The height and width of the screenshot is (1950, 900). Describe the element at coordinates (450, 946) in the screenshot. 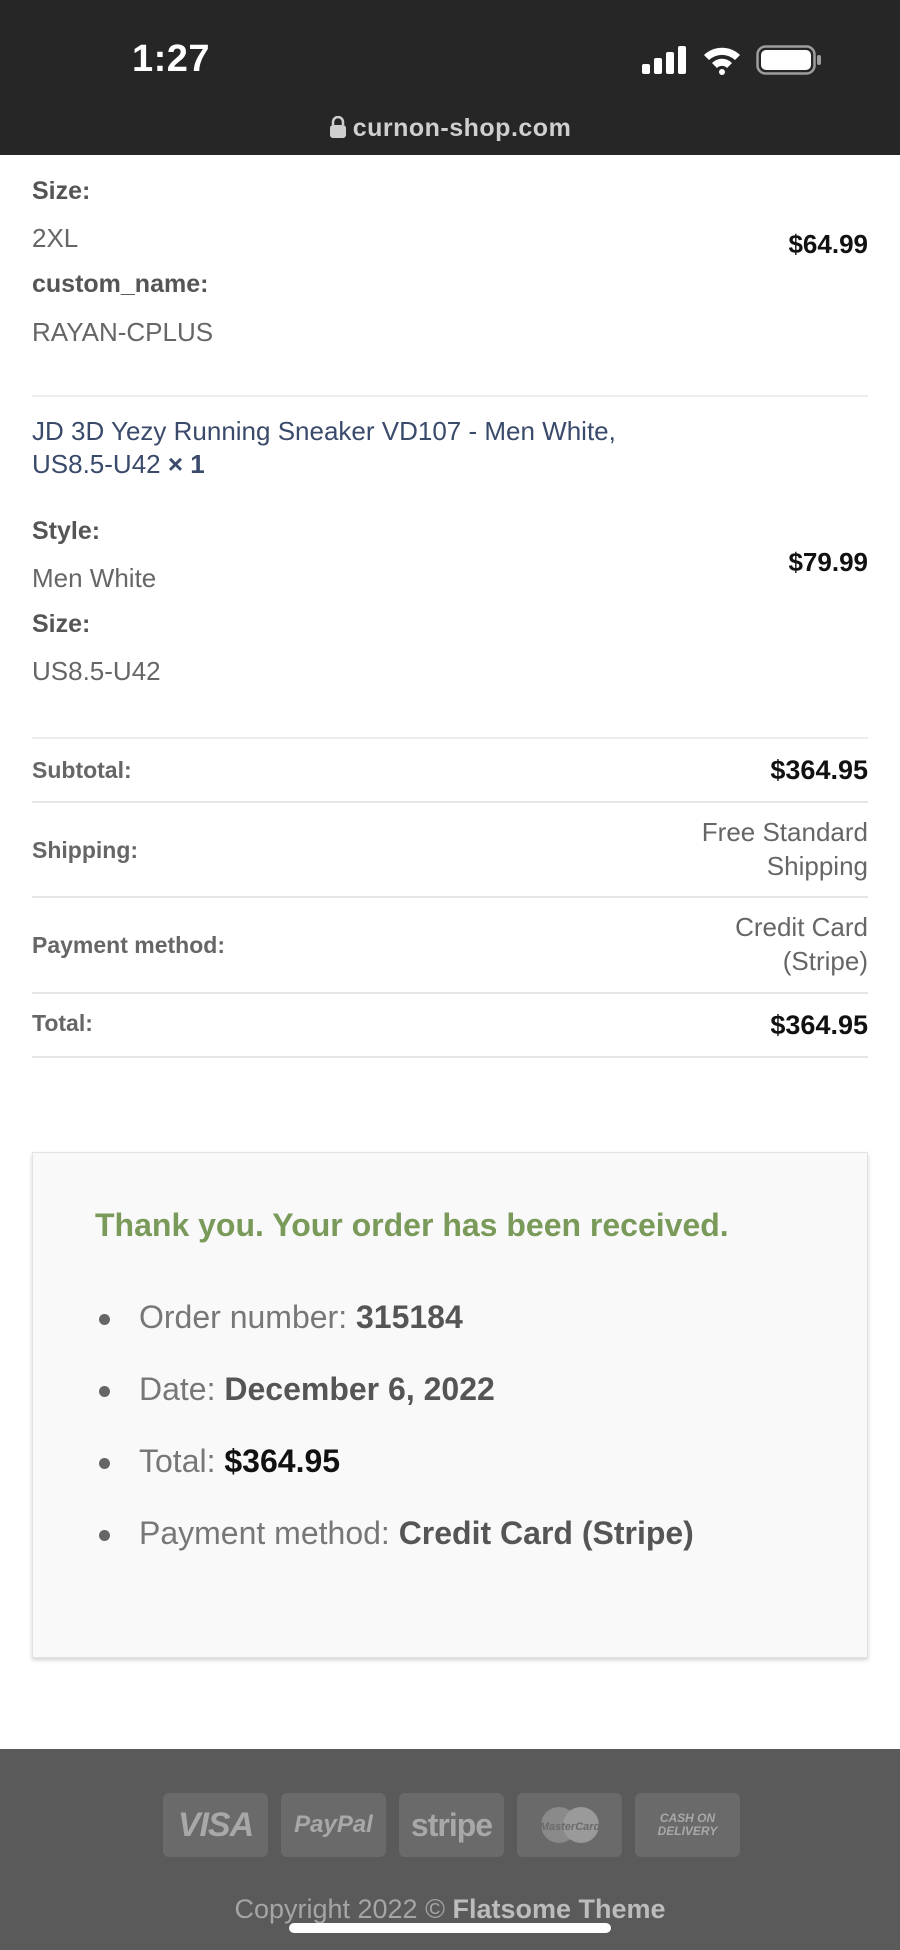

I see `payment-method-row: Payment method: Credit Card (Stripe)` at that location.